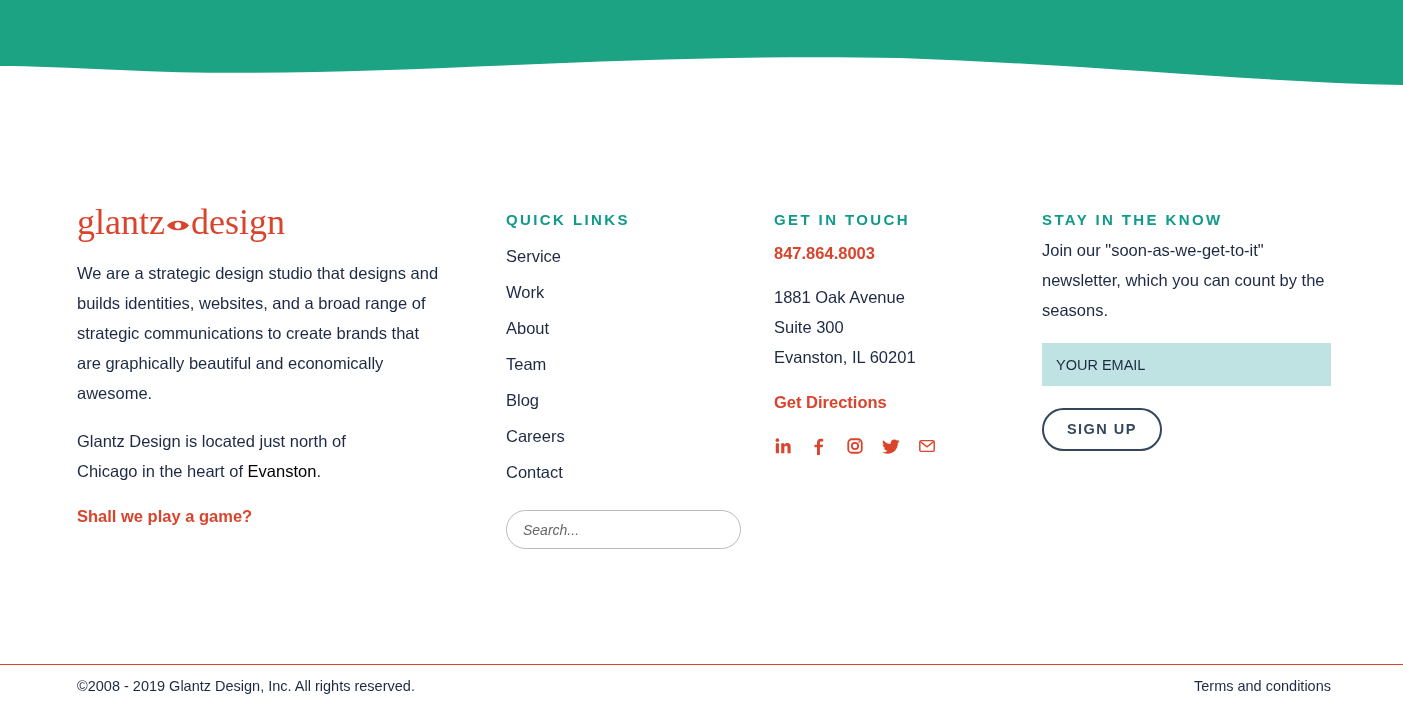  What do you see at coordinates (1102, 429) in the screenshot?
I see `sign-up-button: SIGN UP` at bounding box center [1102, 429].